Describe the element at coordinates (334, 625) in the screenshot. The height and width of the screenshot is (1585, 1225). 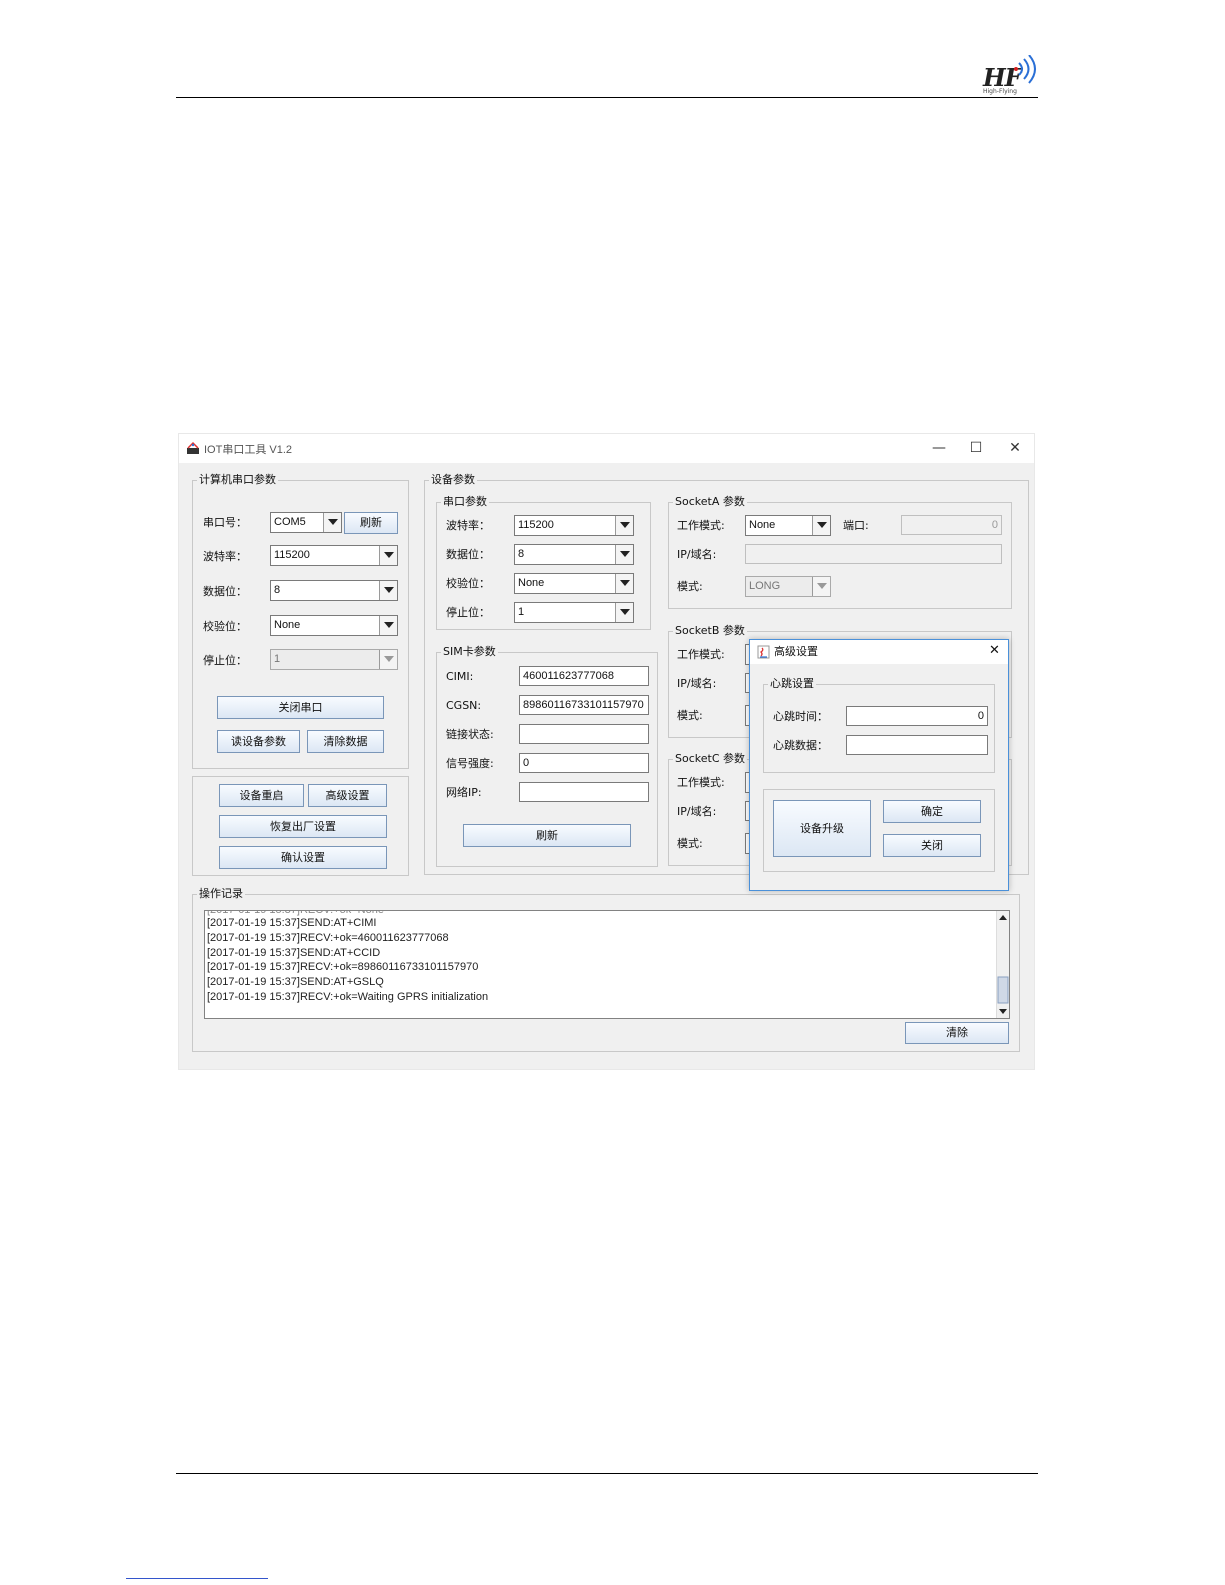
I see `pc-parity-select: None` at that location.